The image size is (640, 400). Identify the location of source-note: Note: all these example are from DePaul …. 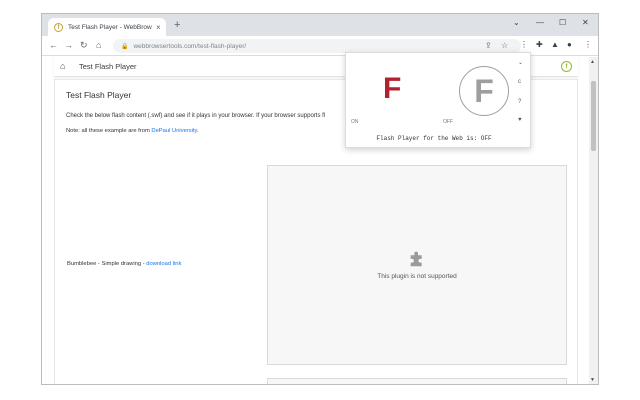
(132, 131).